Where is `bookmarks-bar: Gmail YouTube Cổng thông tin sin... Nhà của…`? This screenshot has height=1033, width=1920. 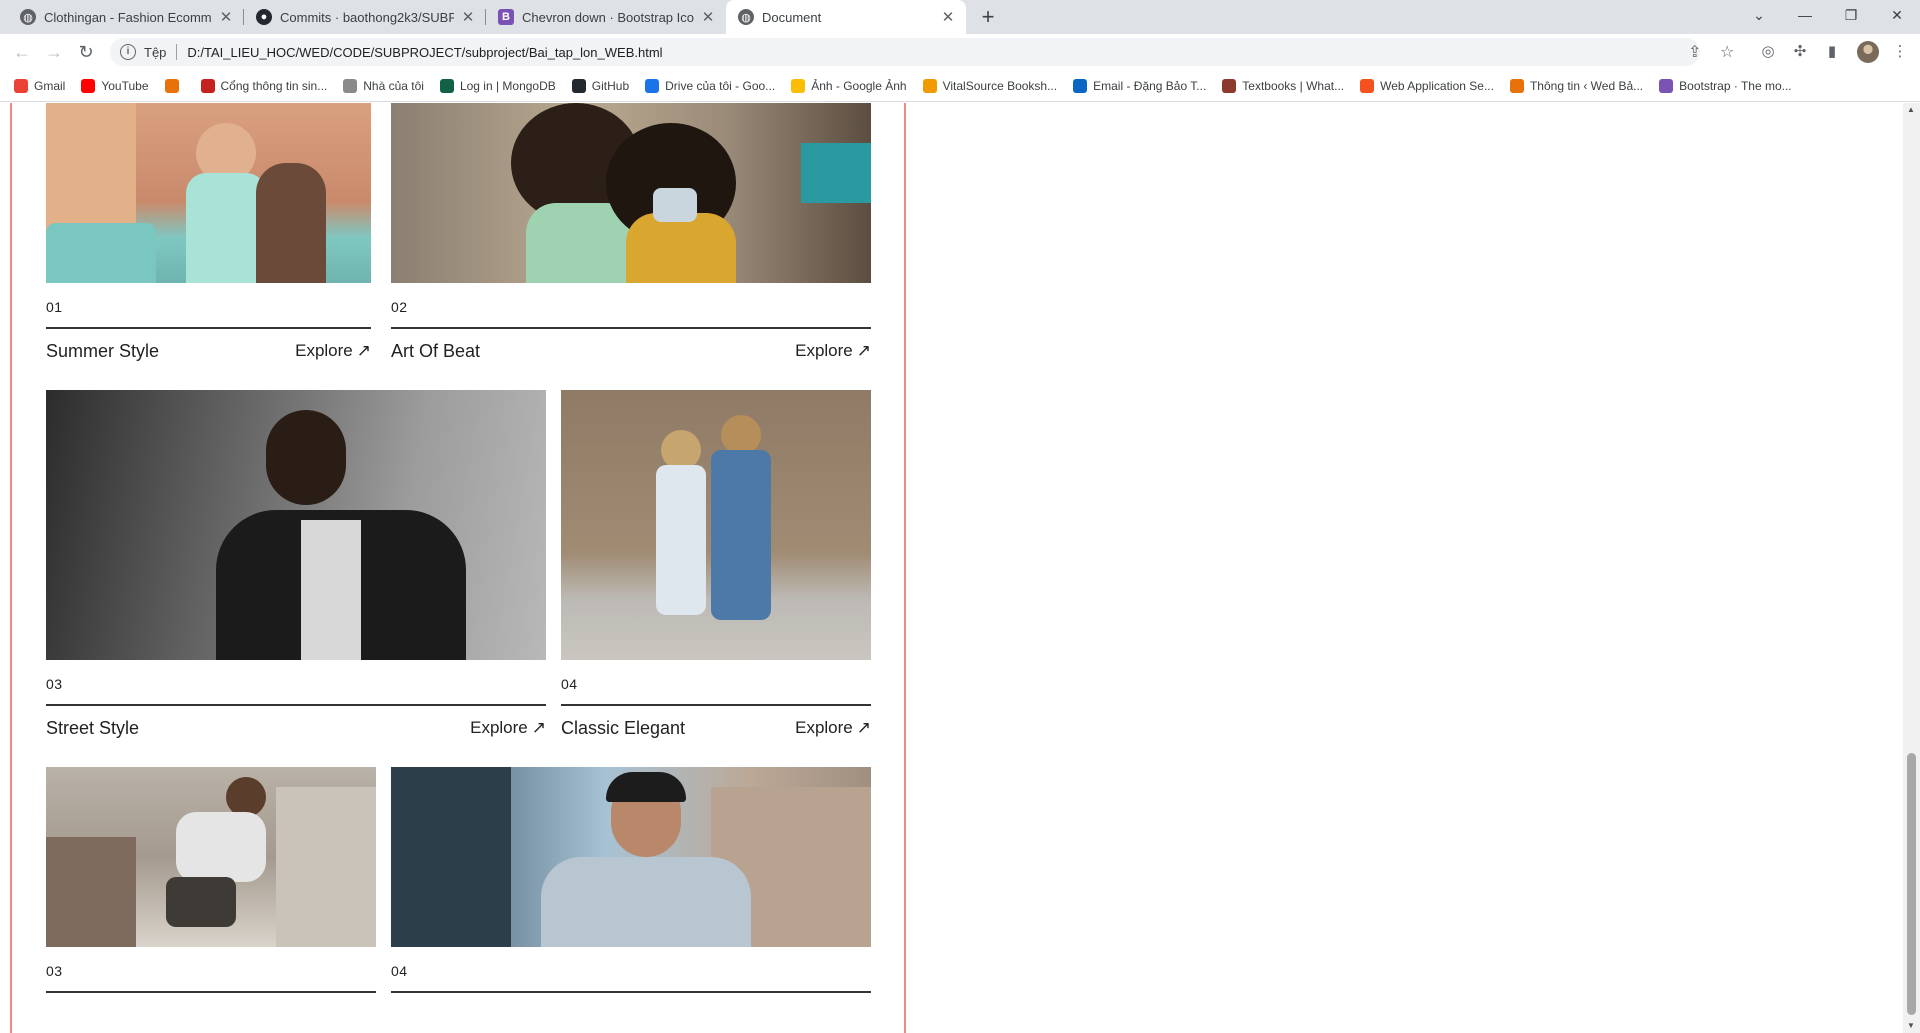
bookmarks-bar: Gmail YouTube Cổng thông tin sin... Nhà của… is located at coordinates (960, 86).